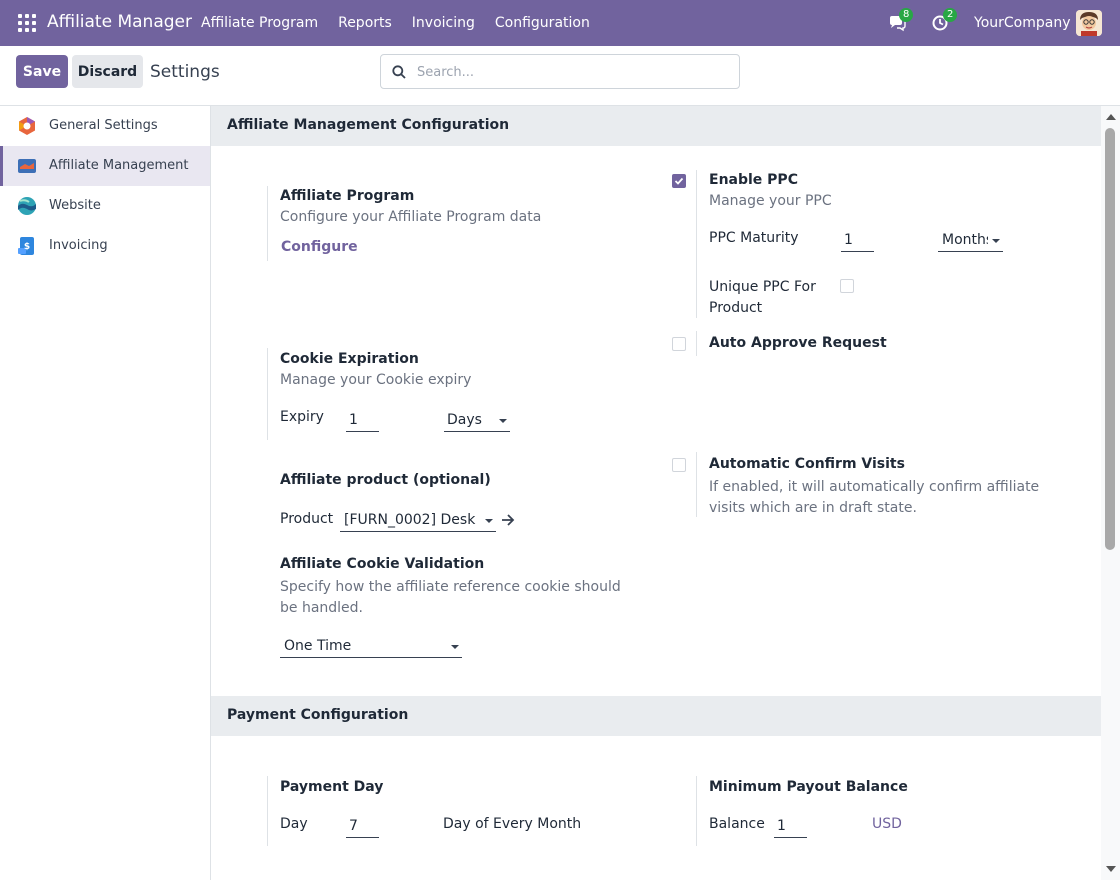 The width and height of the screenshot is (1120, 880). Describe the element at coordinates (185, 72) in the screenshot. I see `page-title: Settings` at that location.